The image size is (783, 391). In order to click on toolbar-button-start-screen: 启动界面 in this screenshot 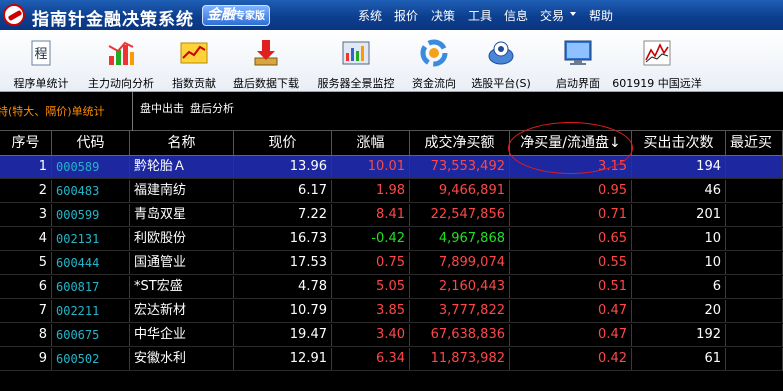, I will do `click(578, 62)`.